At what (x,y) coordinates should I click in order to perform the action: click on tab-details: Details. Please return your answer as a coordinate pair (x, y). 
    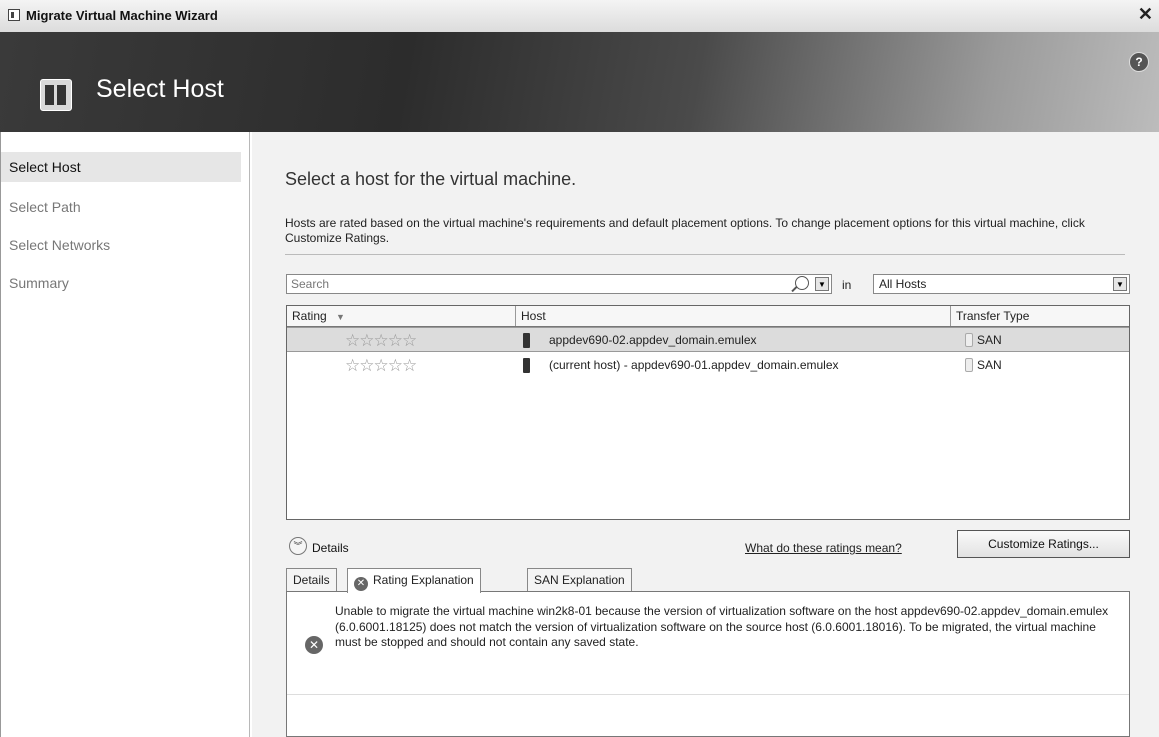
    Looking at the image, I should click on (311, 580).